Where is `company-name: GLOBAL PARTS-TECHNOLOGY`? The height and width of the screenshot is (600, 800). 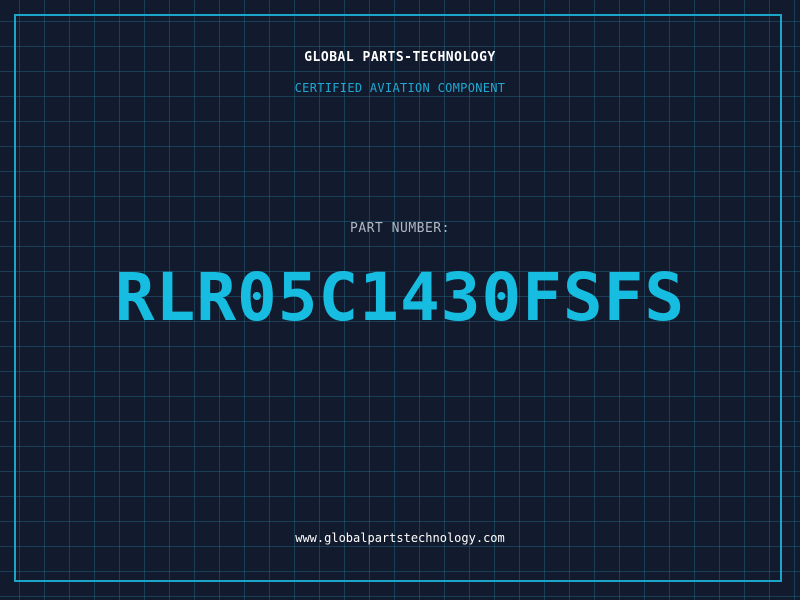 company-name: GLOBAL PARTS-TECHNOLOGY is located at coordinates (400, 57).